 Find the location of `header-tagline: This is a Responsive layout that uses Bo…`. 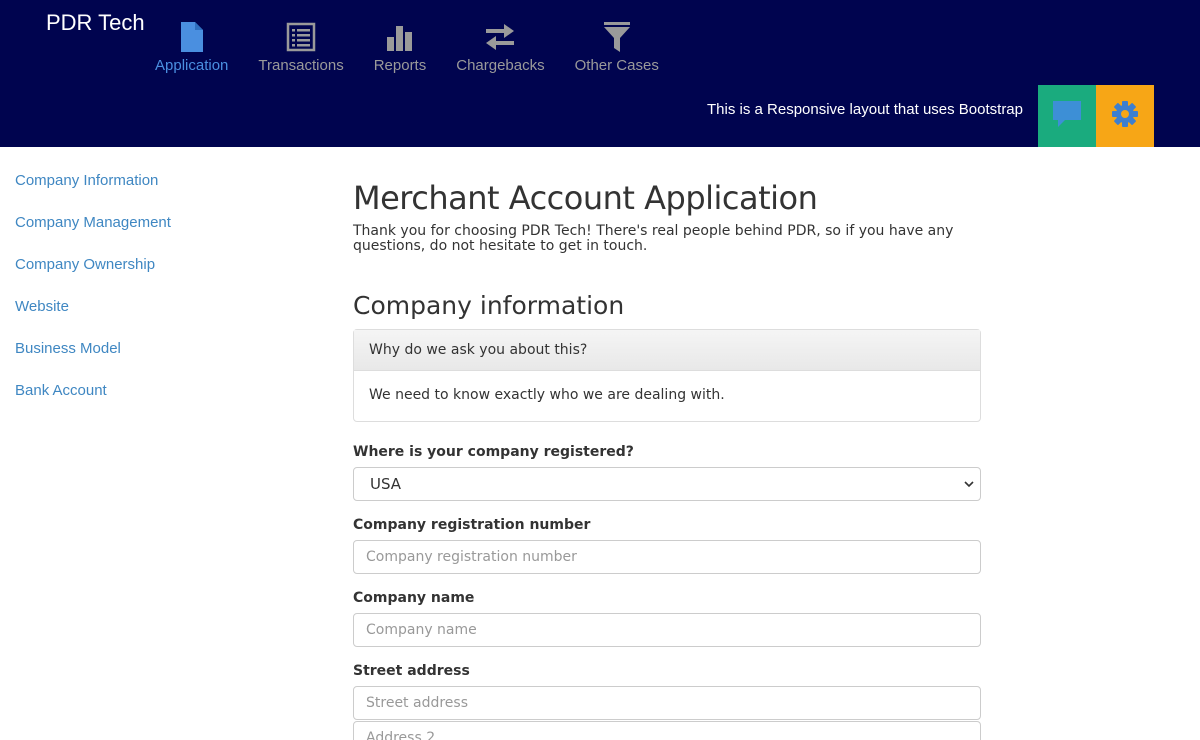

header-tagline: This is a Responsive layout that uses Bo… is located at coordinates (865, 109).